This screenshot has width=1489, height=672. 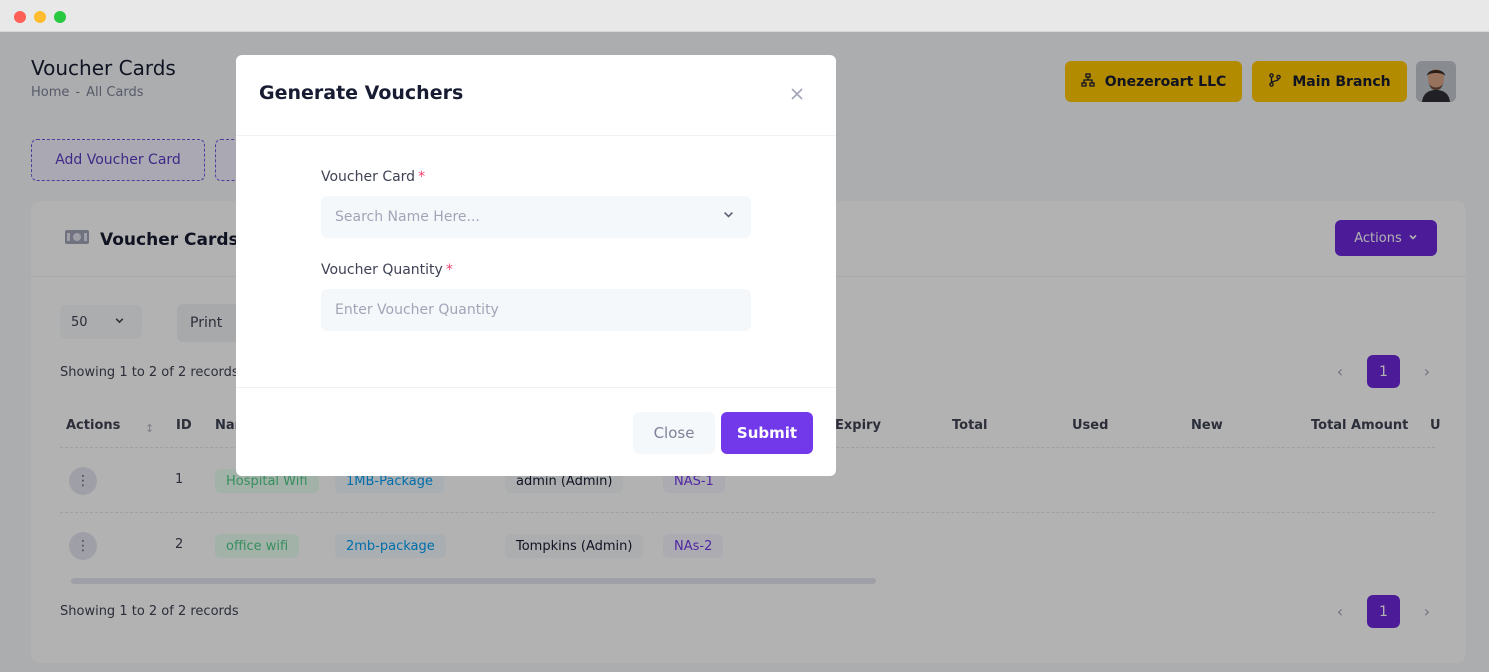 What do you see at coordinates (382, 270) in the screenshot?
I see `voucher-quantity-label-text: Voucher Quantity` at bounding box center [382, 270].